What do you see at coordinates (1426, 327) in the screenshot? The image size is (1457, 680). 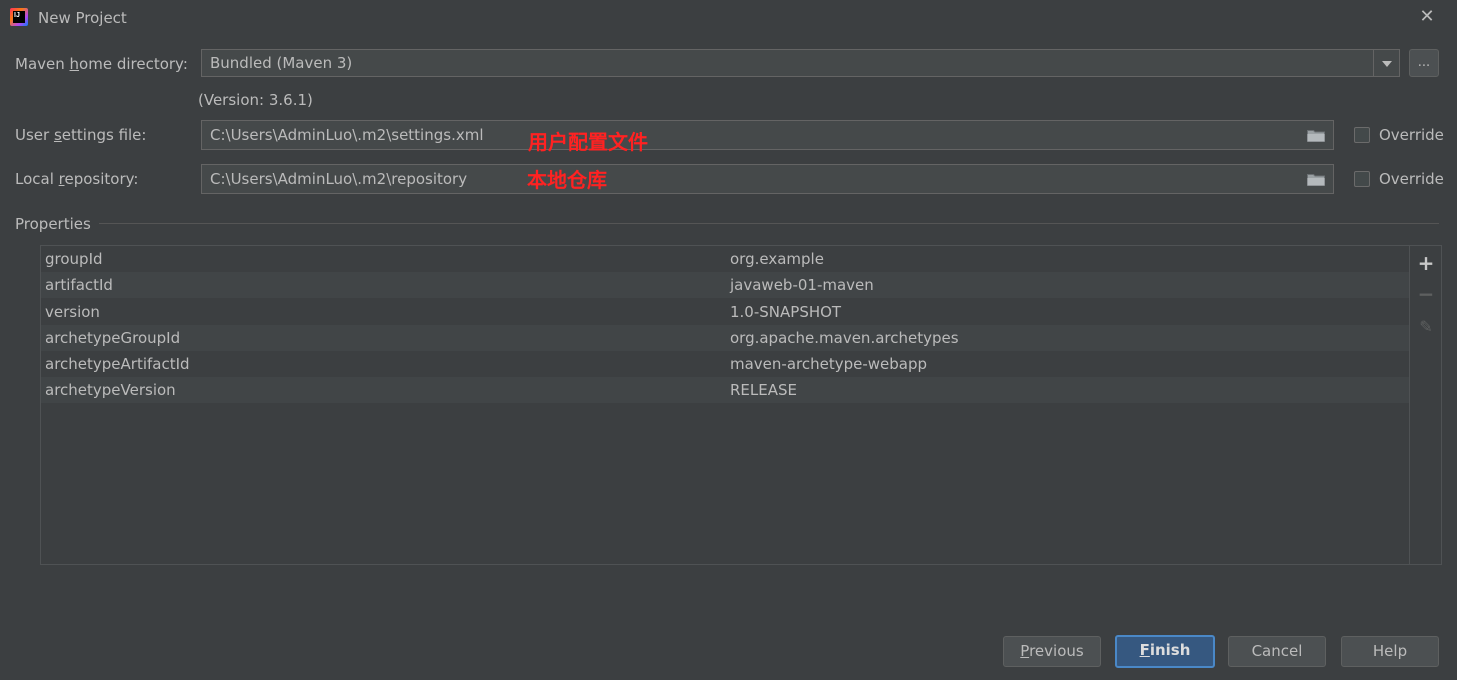 I see `pencil-icon: ✎` at bounding box center [1426, 327].